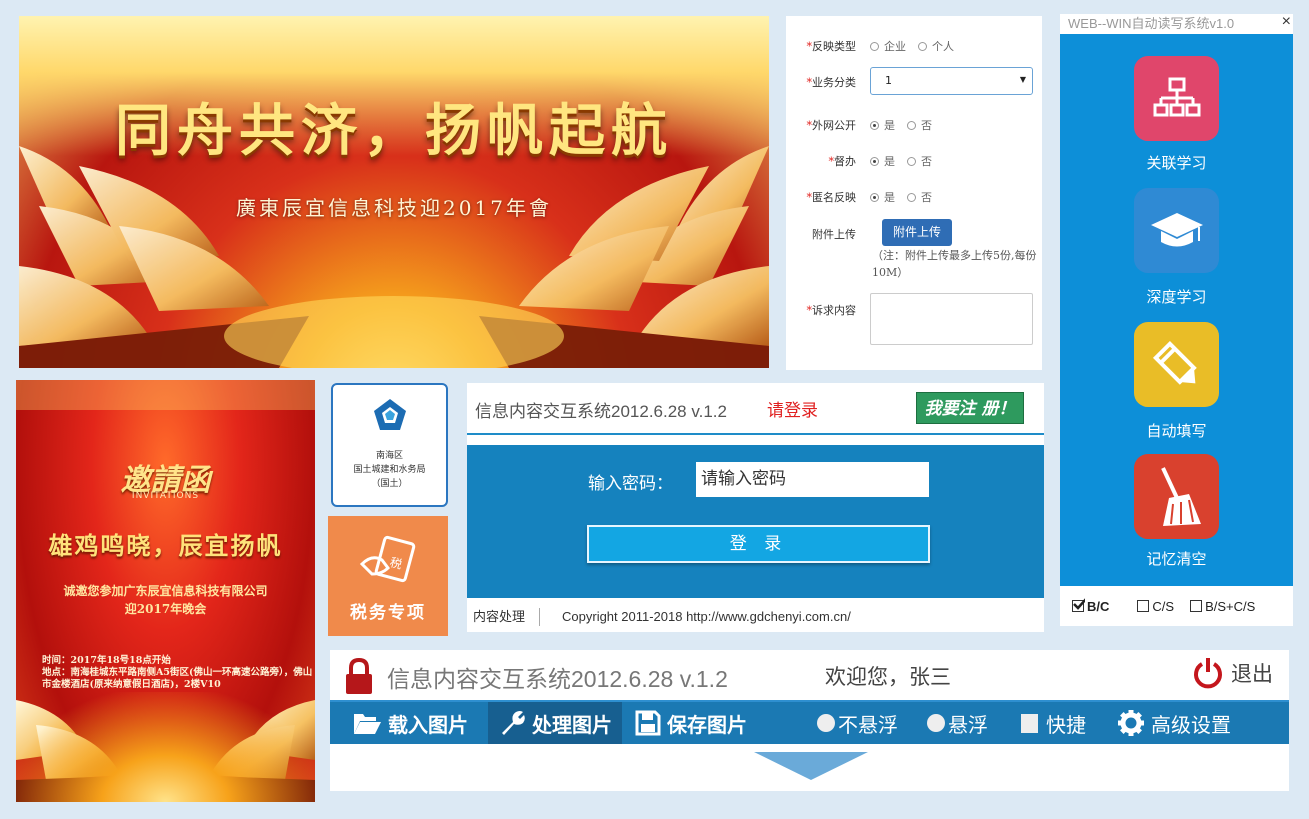 This screenshot has height=819, width=1309. Describe the element at coordinates (951, 319) in the screenshot. I see `appeal-content-textarea` at that location.